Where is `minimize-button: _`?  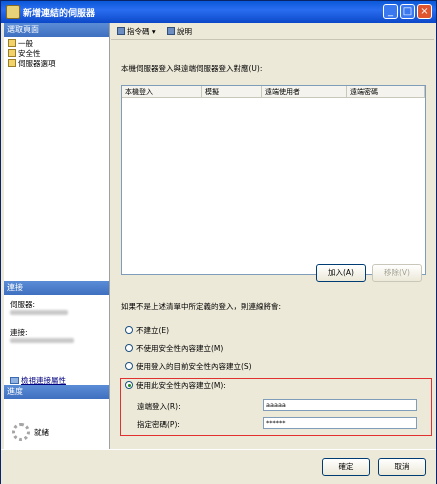 minimize-button: _ is located at coordinates (390, 11).